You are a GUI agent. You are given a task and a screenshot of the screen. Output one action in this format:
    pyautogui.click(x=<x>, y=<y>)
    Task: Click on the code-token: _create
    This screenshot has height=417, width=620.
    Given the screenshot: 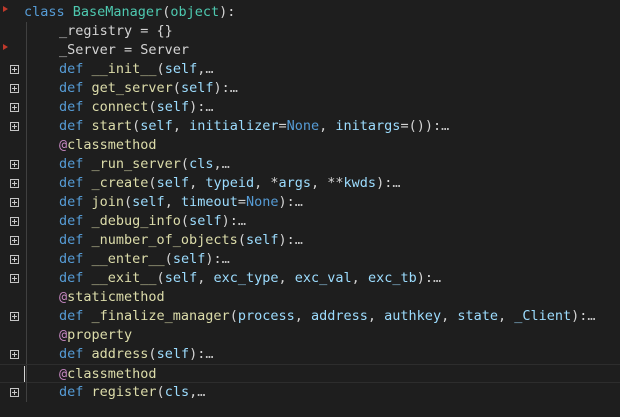 What is the action you would take?
    pyautogui.click(x=120, y=183)
    